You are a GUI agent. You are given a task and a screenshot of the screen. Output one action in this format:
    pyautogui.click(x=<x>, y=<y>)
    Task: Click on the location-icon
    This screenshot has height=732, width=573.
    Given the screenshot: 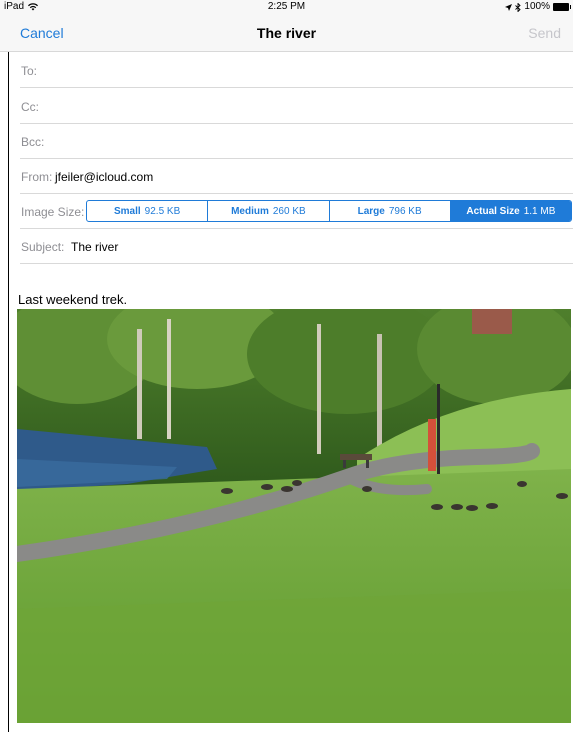 What is the action you would take?
    pyautogui.click(x=509, y=7)
    